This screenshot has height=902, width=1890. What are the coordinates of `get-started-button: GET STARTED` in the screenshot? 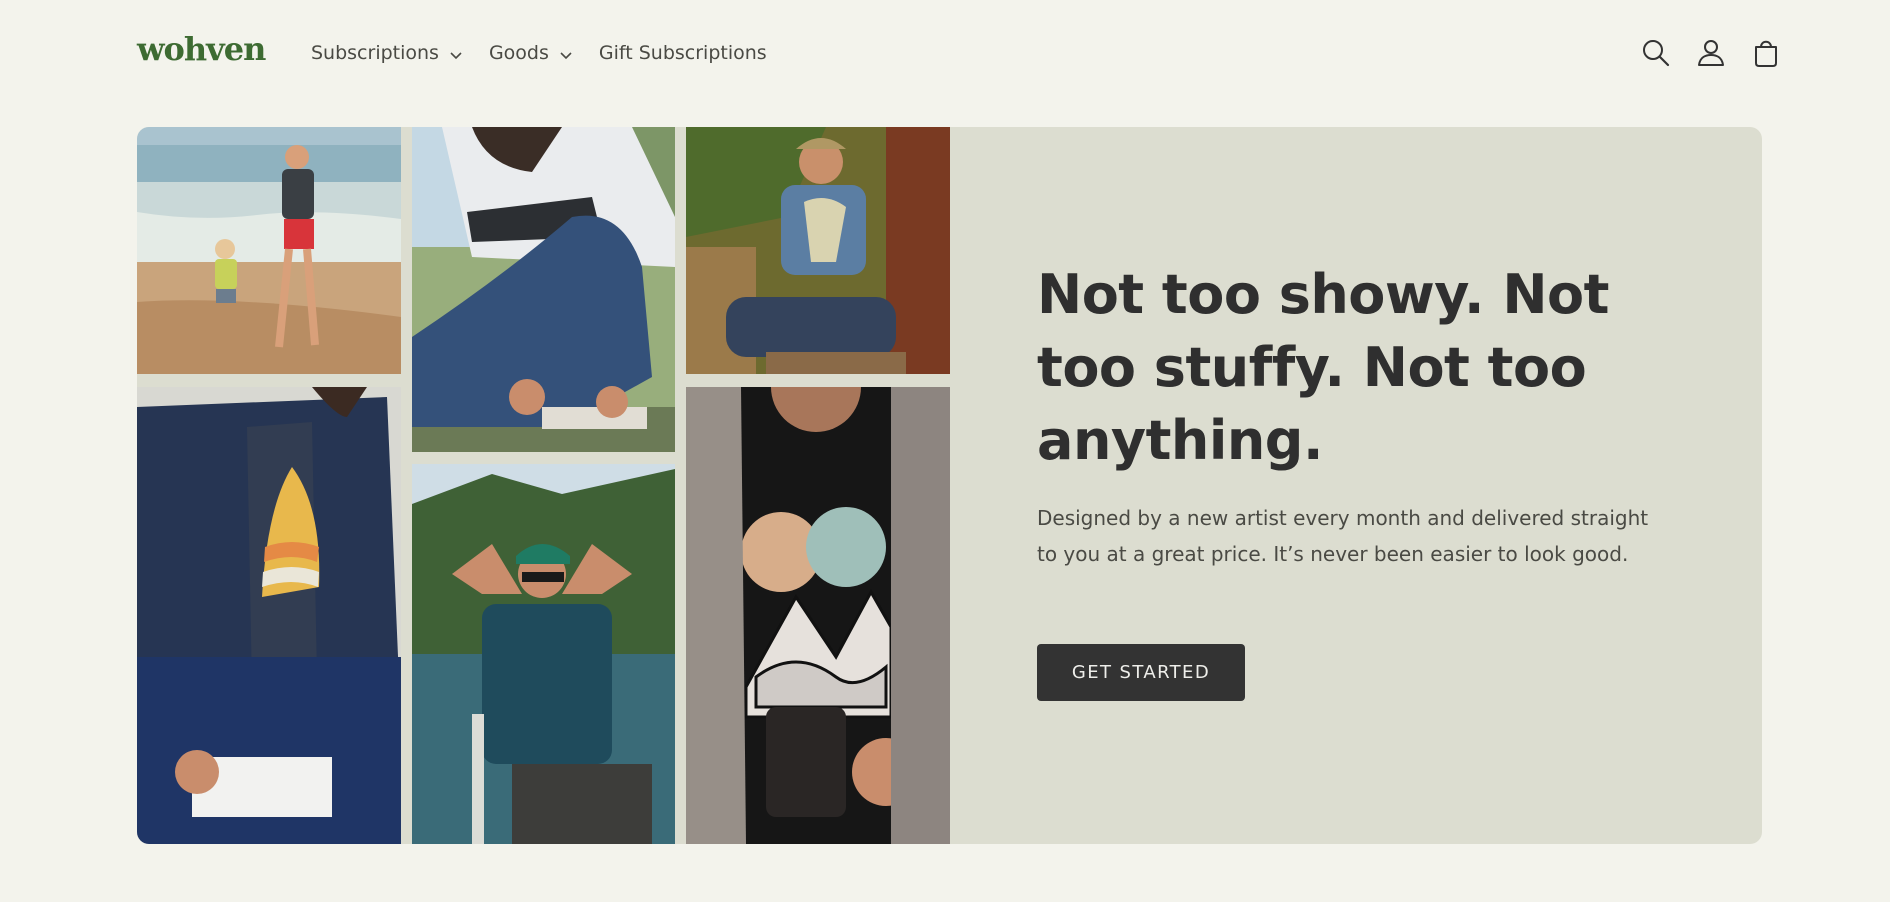 It's located at (1141, 672).